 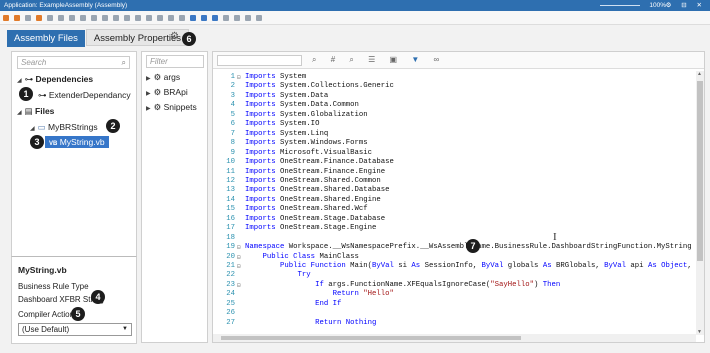 I want to click on code-line: Imports OneStream.Stage.Database, so click(x=315, y=219).